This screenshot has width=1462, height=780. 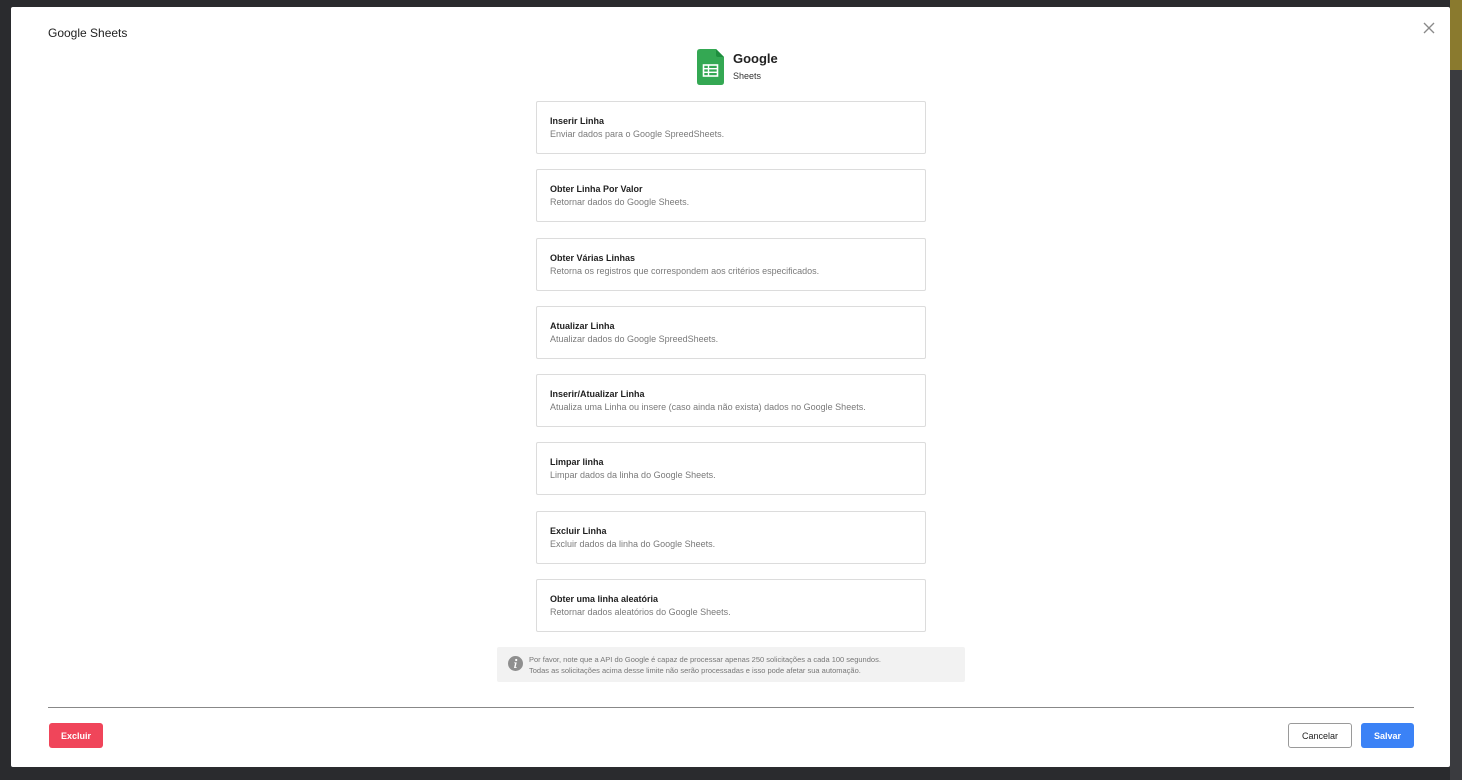 I want to click on action-title: Inserir Linha, so click(x=577, y=121).